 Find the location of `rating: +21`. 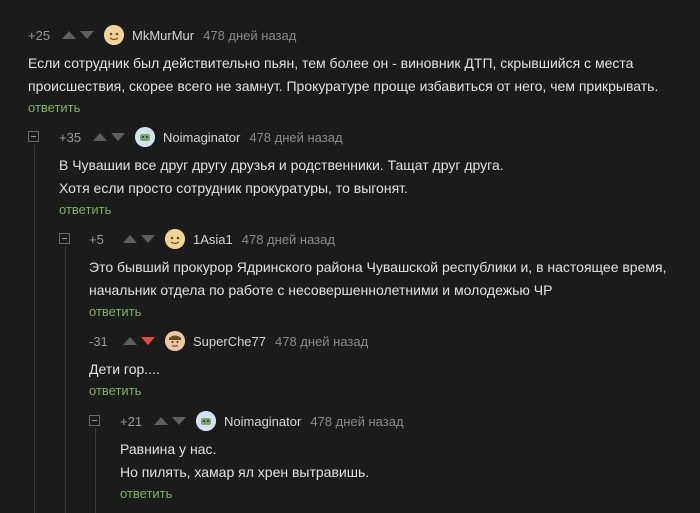

rating: +21 is located at coordinates (131, 421).